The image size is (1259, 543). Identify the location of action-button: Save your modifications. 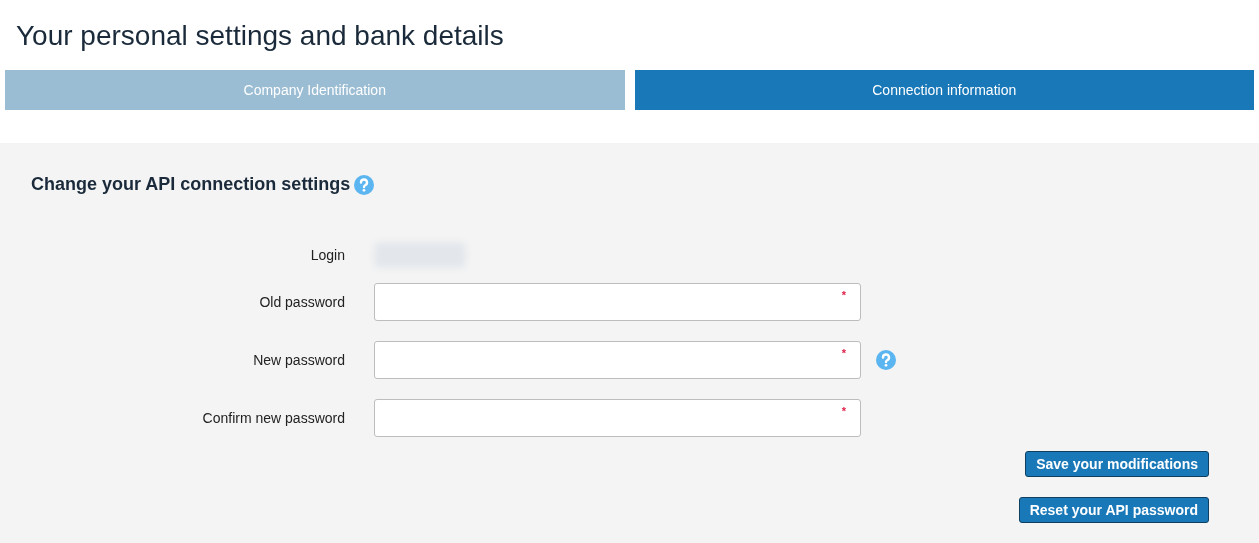
(1117, 464).